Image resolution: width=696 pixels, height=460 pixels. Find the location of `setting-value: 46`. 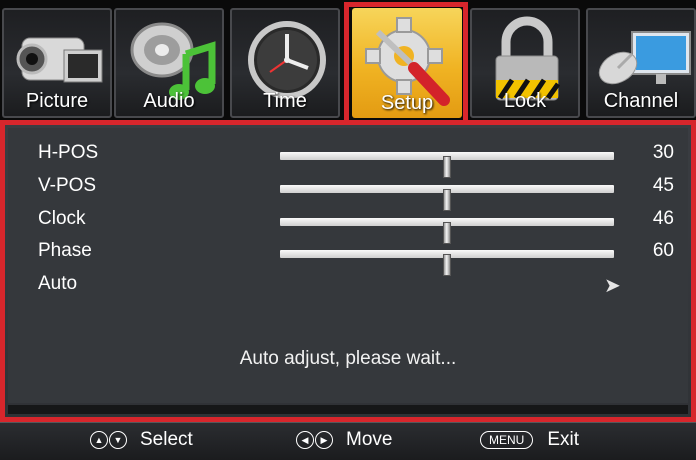

setting-value: 46 is located at coordinates (663, 218).